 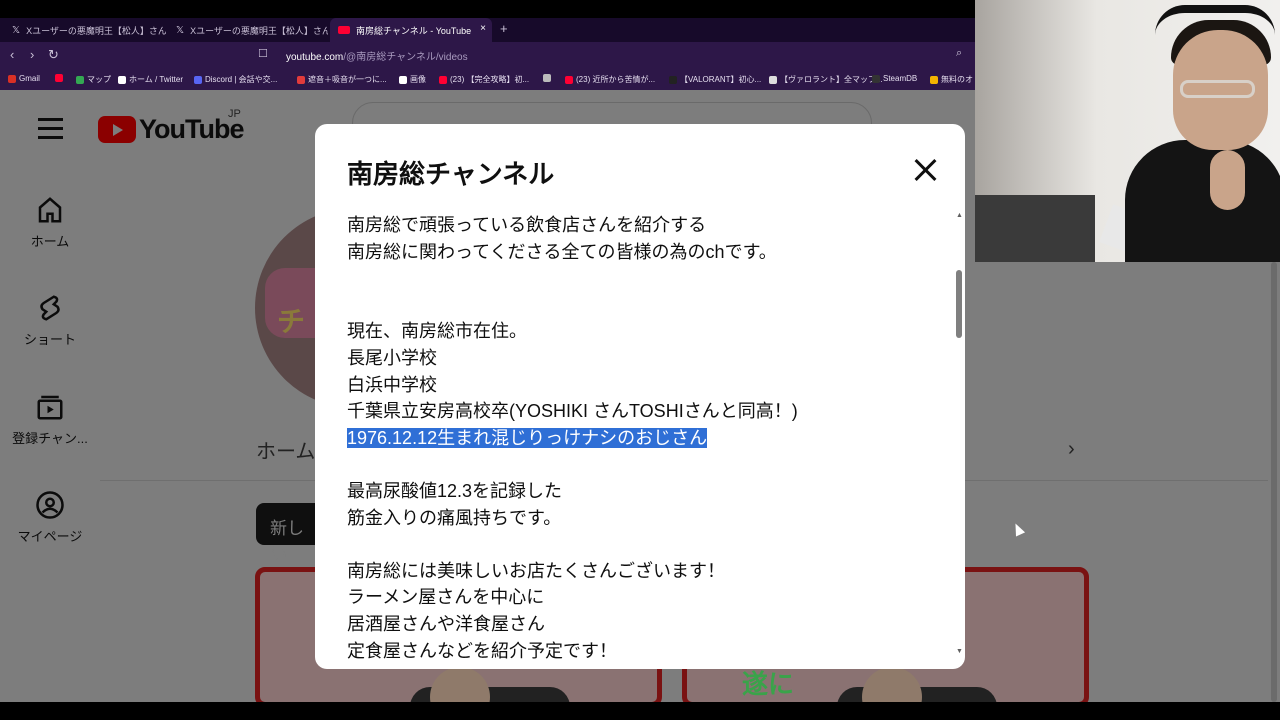 I want to click on description-text: 定食屋さんなどを紹介予定です！, so click(x=482, y=650).